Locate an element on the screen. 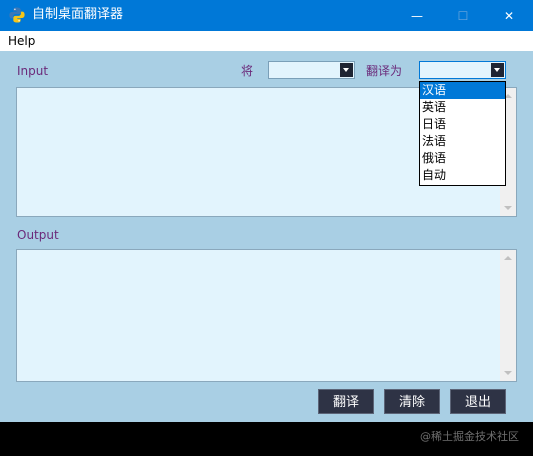  close-icon: ✕ is located at coordinates (509, 15).